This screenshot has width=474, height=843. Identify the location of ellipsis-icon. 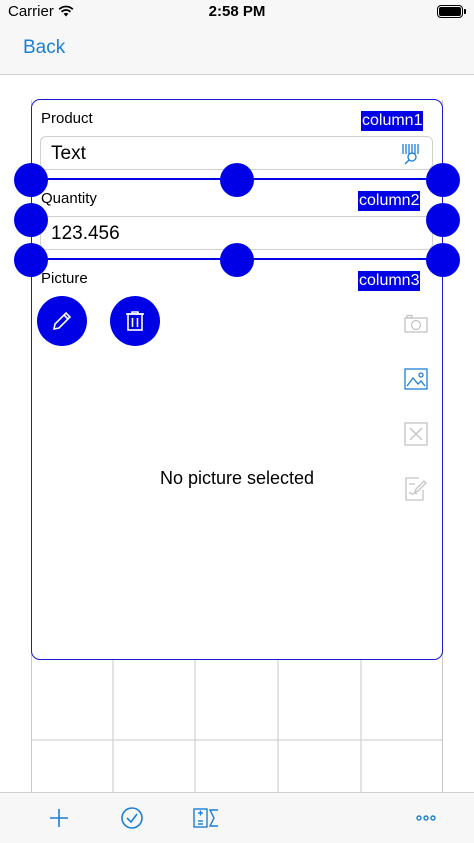
(426, 818).